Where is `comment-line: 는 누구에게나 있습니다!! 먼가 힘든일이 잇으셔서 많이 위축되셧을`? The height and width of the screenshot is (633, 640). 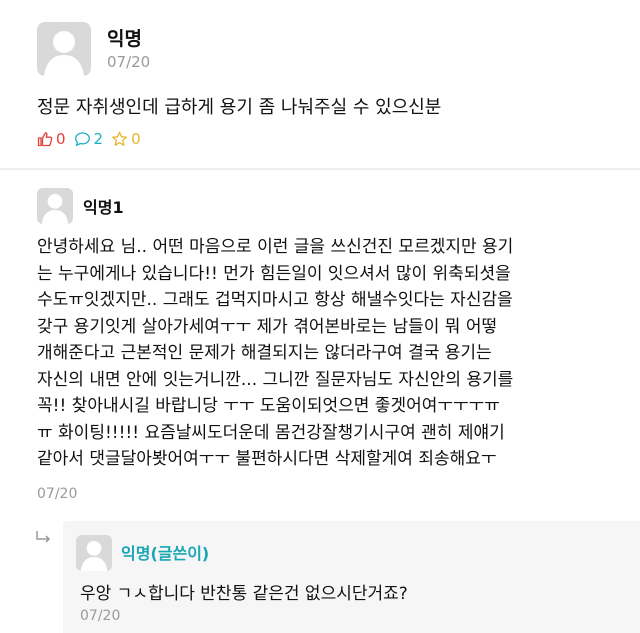 comment-line: 는 누구에게나 있습니다!! 먼가 힘든일이 잇으셔서 많이 위축되셧을 is located at coordinates (274, 273).